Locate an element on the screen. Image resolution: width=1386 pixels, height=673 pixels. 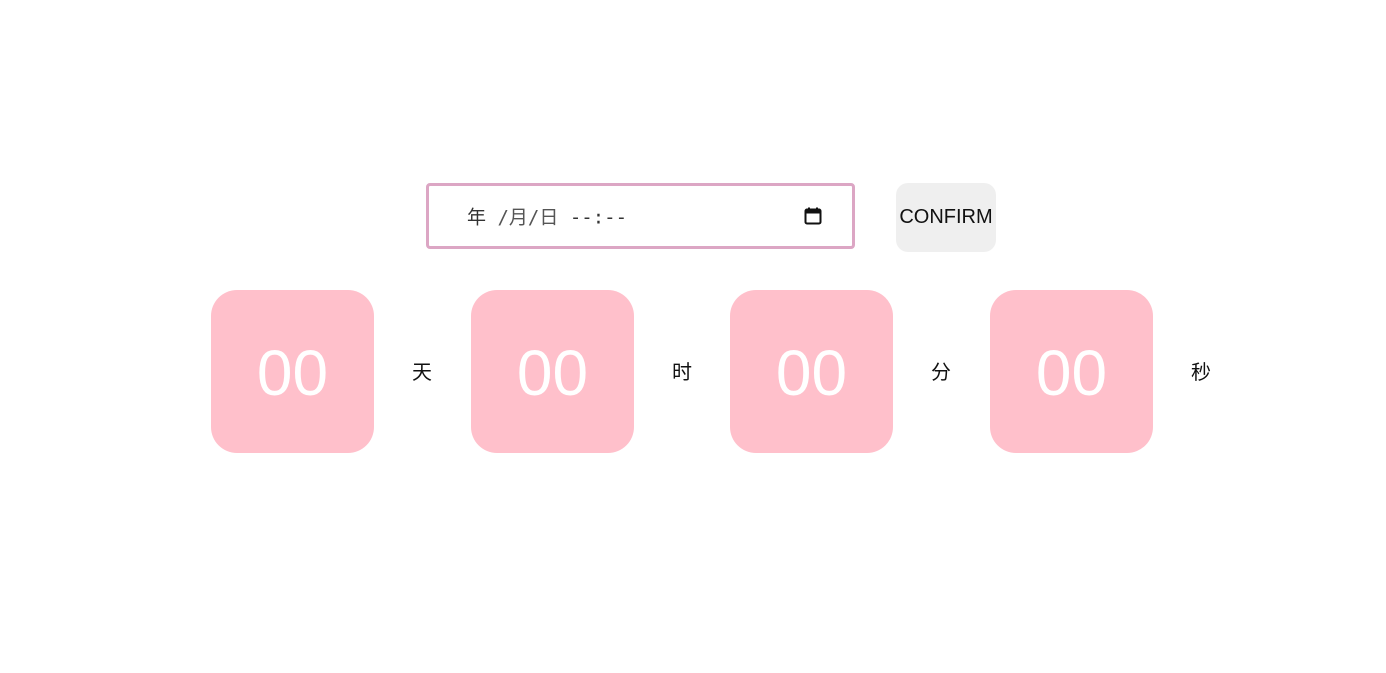
hours-unit-label: 时 is located at coordinates (682, 372).